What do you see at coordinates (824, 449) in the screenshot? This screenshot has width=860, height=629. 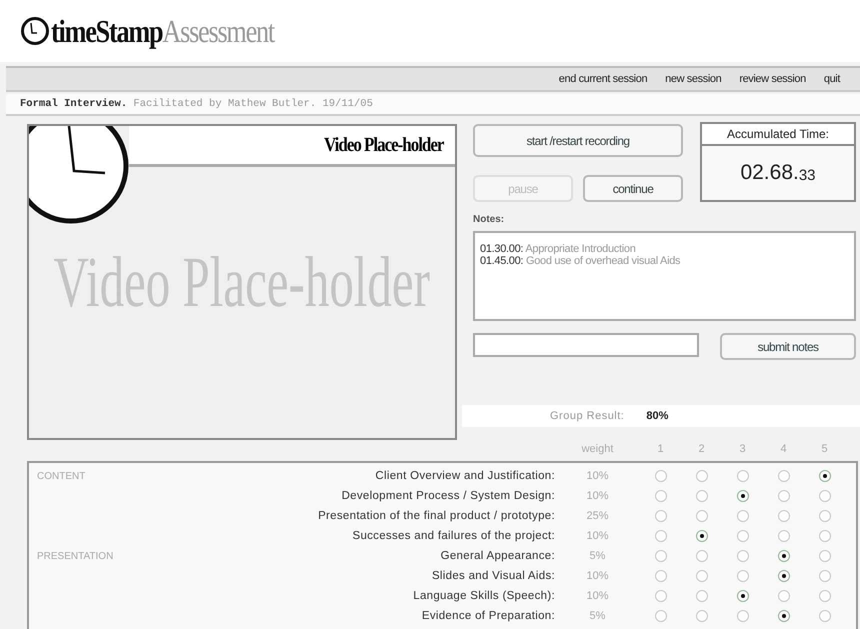 I see `scale-heading: 5` at bounding box center [824, 449].